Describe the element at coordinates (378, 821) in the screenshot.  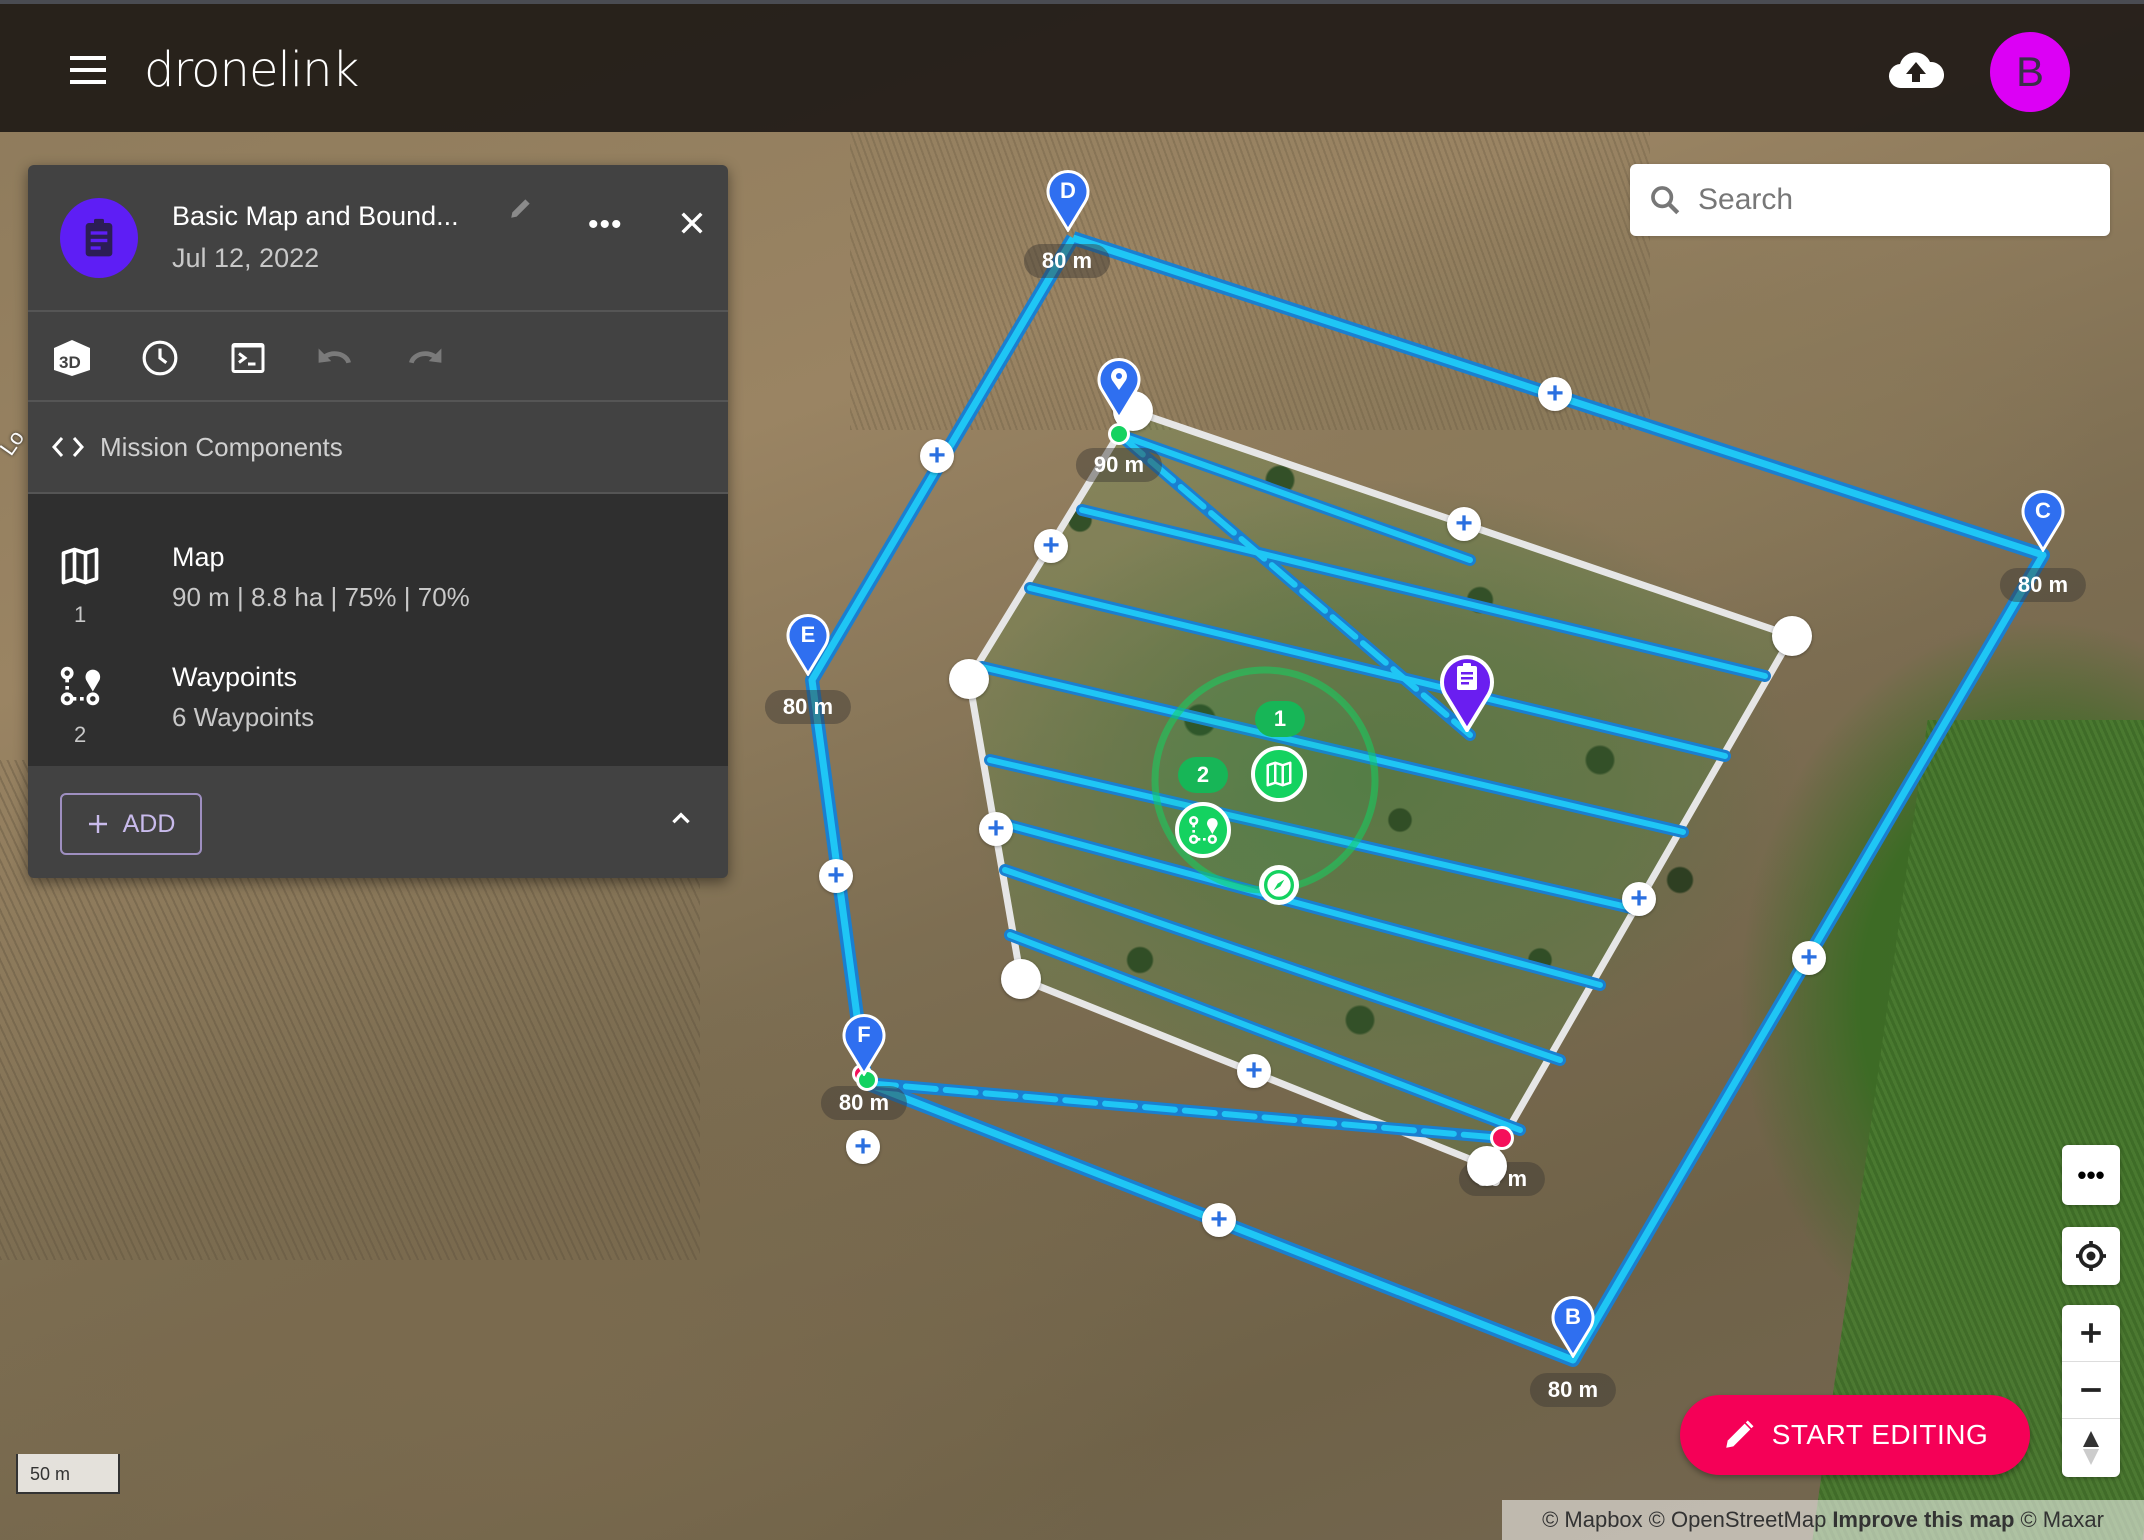
I see `panel-footer: ADD` at that location.